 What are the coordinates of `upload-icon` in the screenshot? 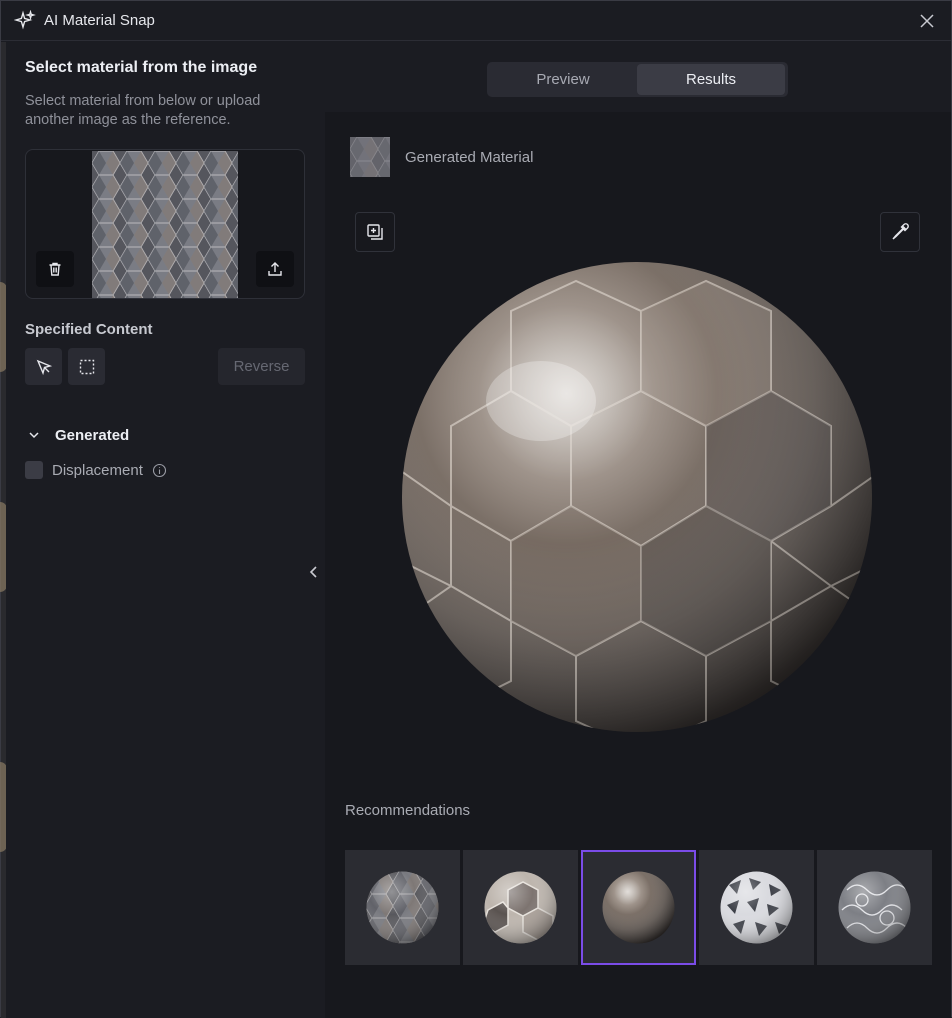 It's located at (275, 269).